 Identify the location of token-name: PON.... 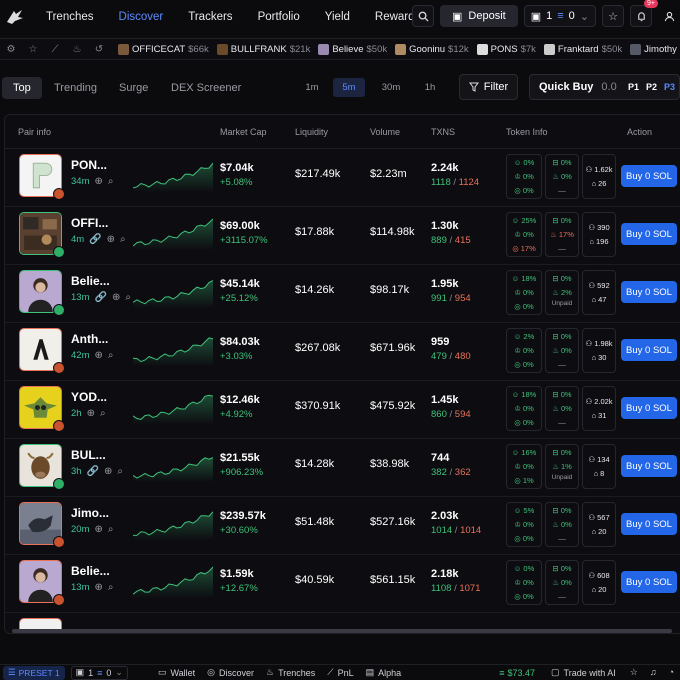
(91, 165).